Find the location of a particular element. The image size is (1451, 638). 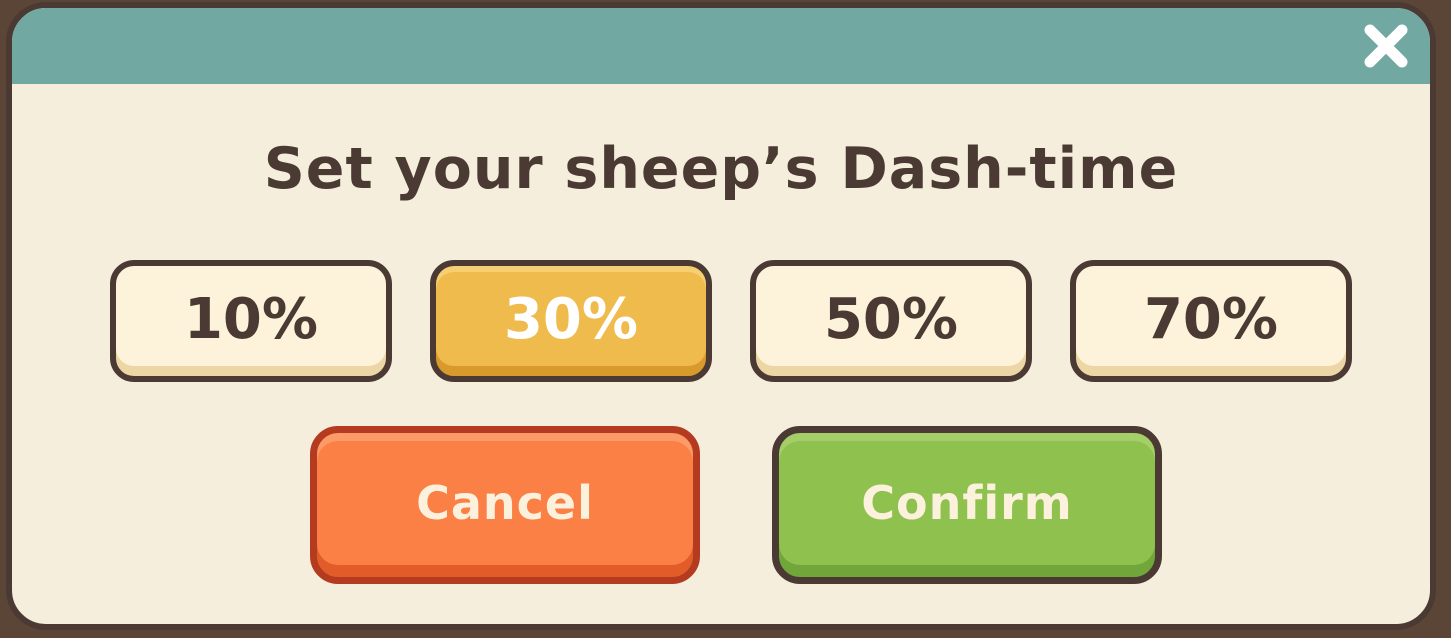

cancel-button: Cancel is located at coordinates (505, 505).